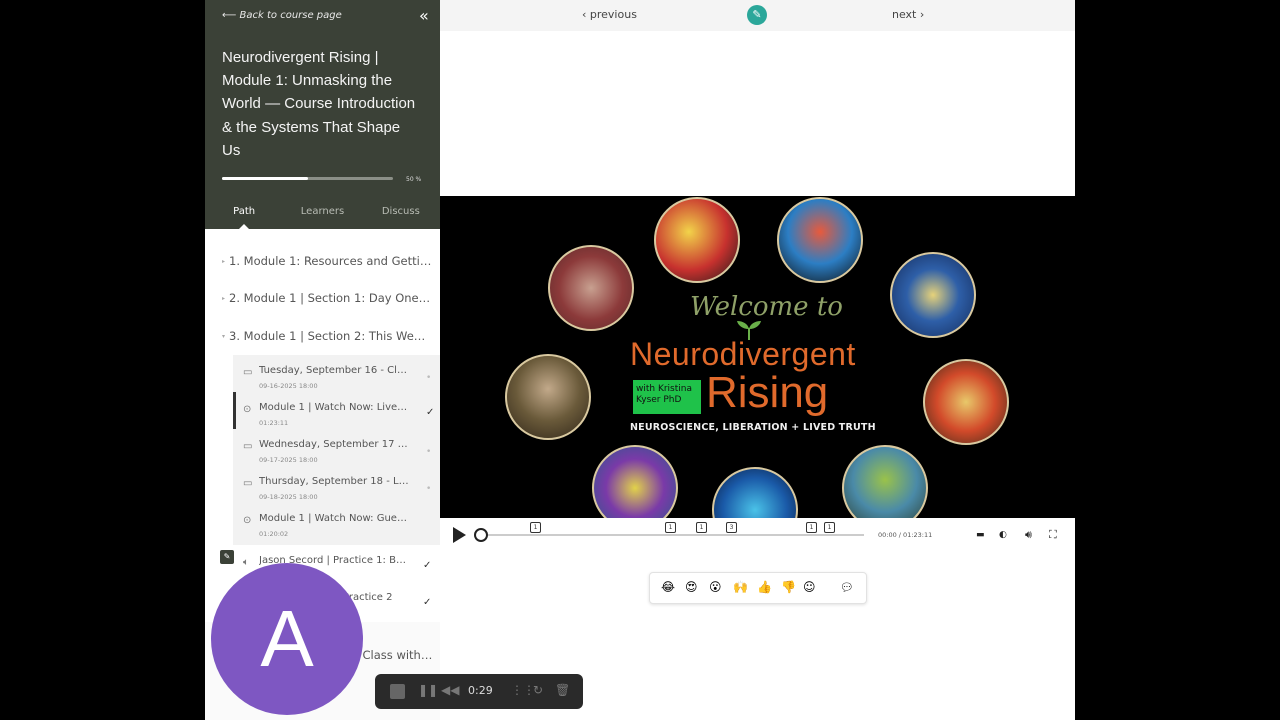 The height and width of the screenshot is (720, 1280). I want to click on pencil-icon: ✎, so click(757, 15).